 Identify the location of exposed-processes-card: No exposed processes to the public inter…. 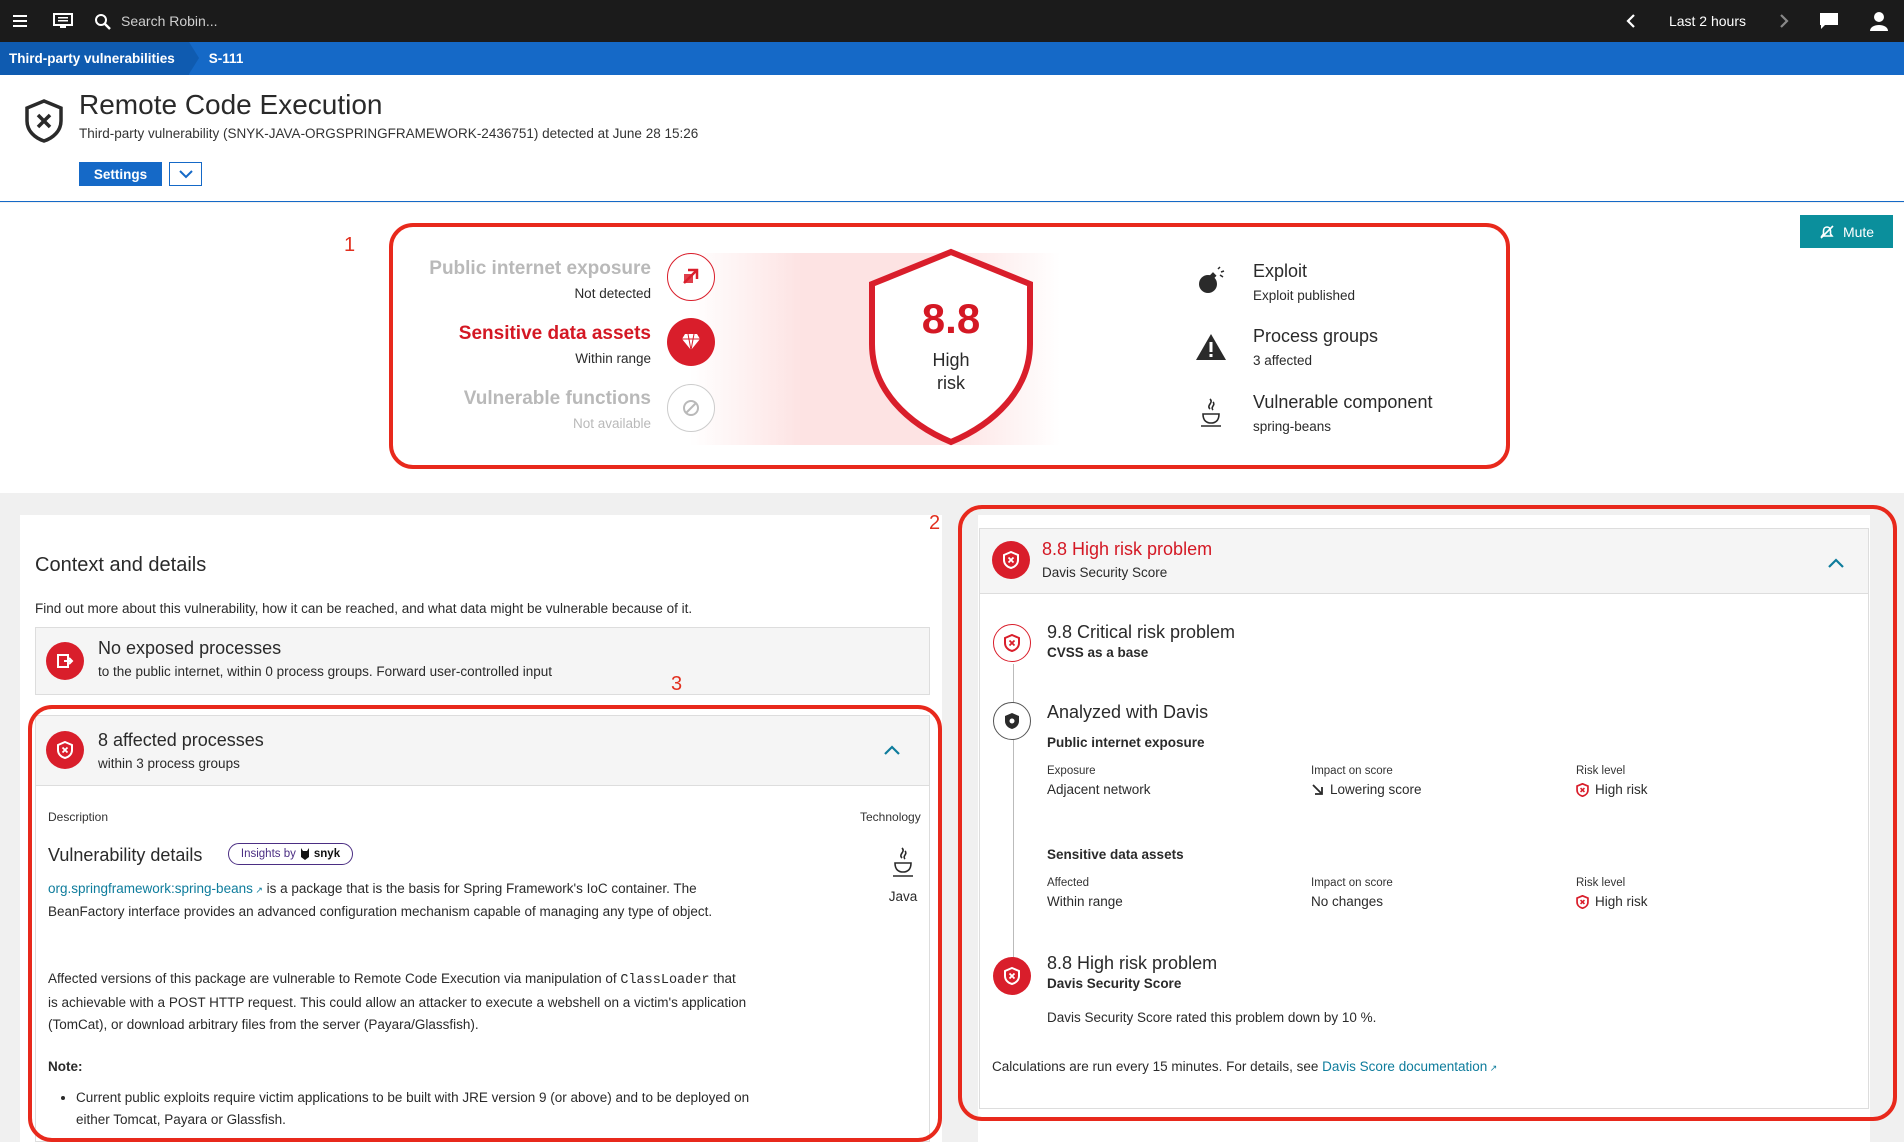
(482, 661).